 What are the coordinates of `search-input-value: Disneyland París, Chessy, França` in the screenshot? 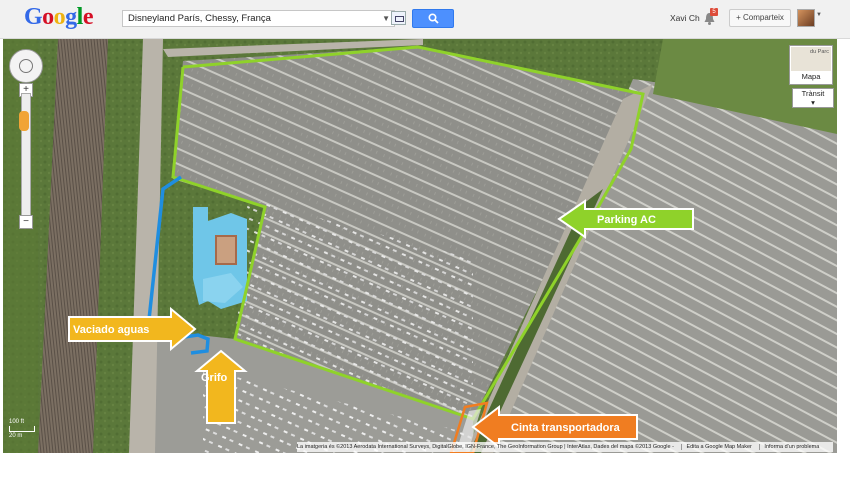 It's located at (199, 18).